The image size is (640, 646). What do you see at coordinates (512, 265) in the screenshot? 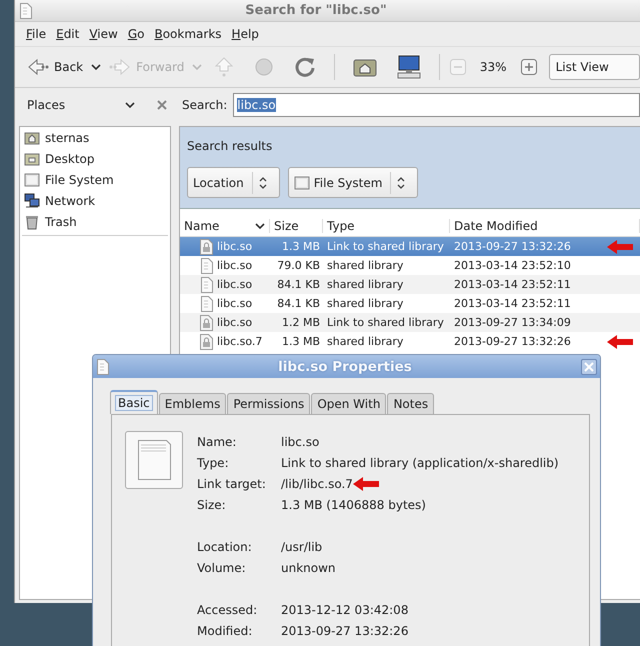
I see `date-modified: 2013-03-14 23:52:10` at bounding box center [512, 265].